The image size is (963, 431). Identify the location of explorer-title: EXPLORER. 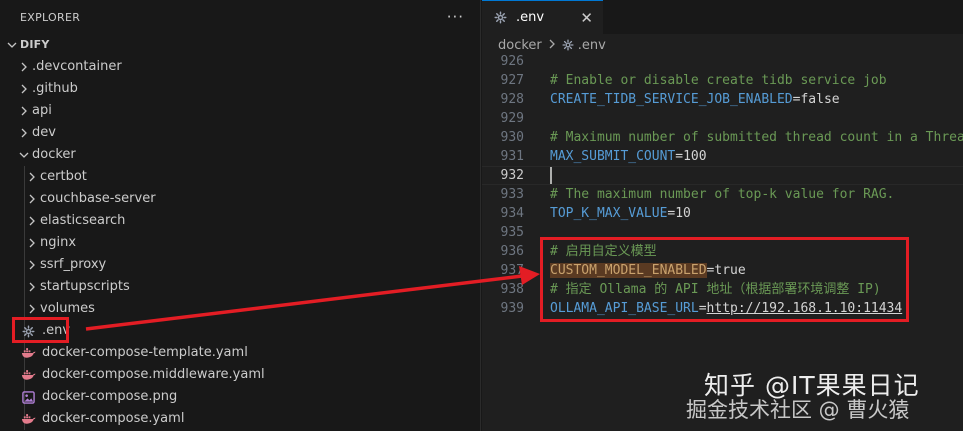
(50, 17).